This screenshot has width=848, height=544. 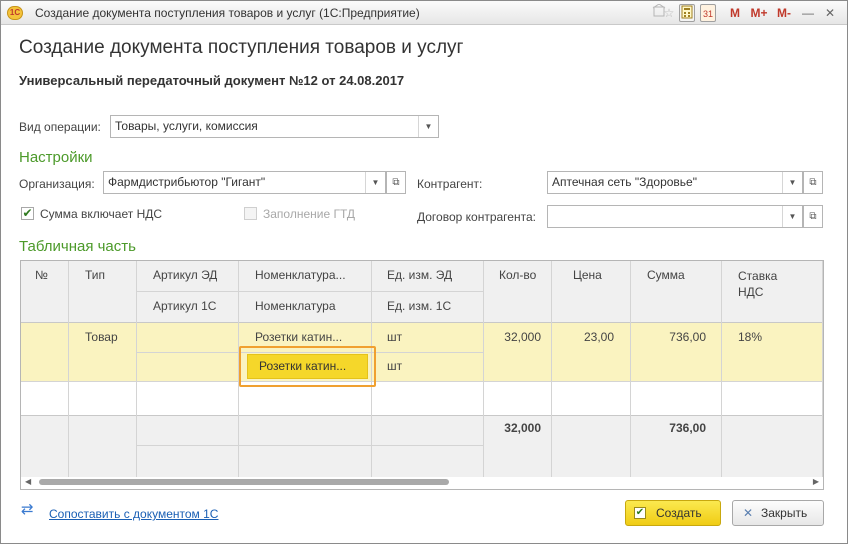 I want to click on horizontal-scrollbar: ◀ ▶, so click(x=422, y=482).